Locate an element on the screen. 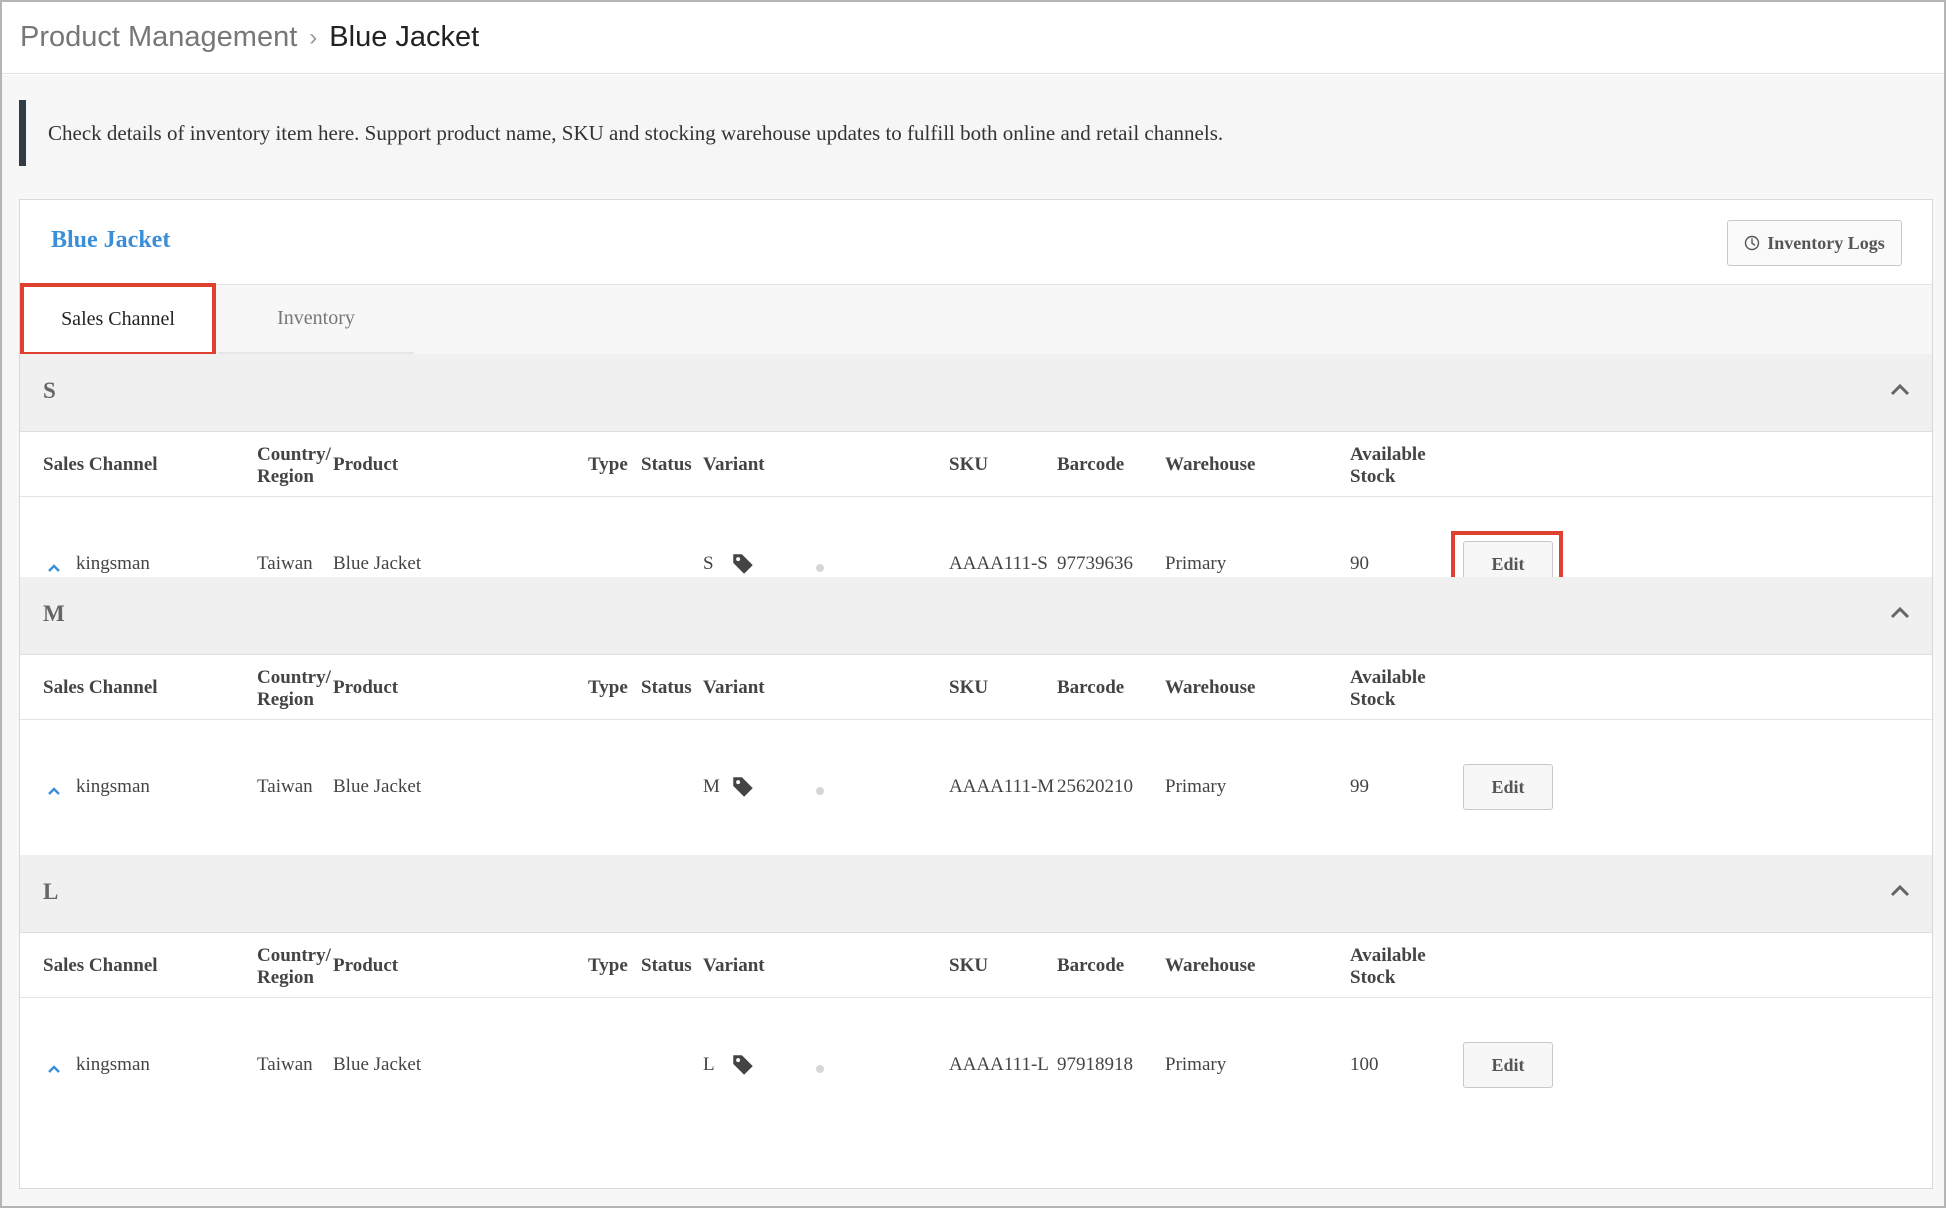 Image resolution: width=1946 pixels, height=1208 pixels. clock-icon is located at coordinates (1752, 243).